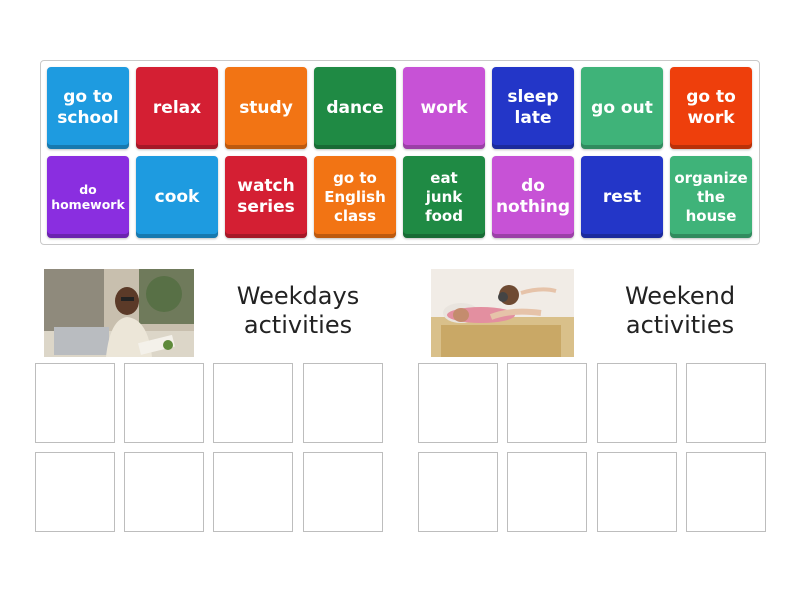 Image resolution: width=800 pixels, height=600 pixels. Describe the element at coordinates (680, 310) in the screenshot. I see `weekend-title: Weekend activities` at that location.